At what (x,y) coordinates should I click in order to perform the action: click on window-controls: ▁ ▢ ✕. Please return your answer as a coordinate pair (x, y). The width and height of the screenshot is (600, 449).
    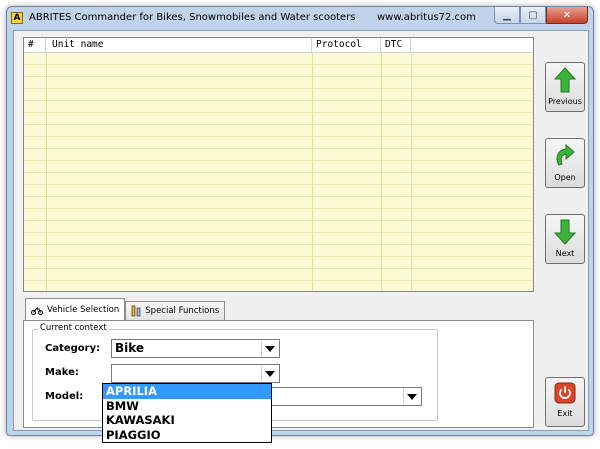
    Looking at the image, I should click on (541, 16).